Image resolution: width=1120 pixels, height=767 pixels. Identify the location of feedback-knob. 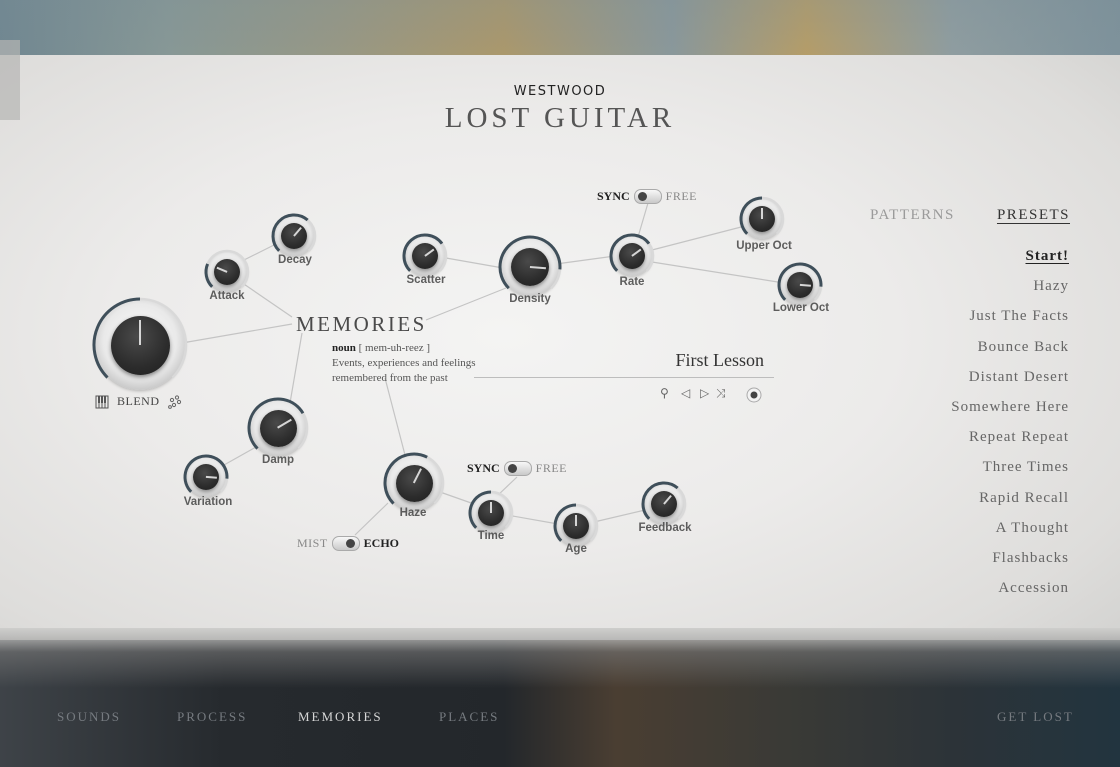
(664, 502).